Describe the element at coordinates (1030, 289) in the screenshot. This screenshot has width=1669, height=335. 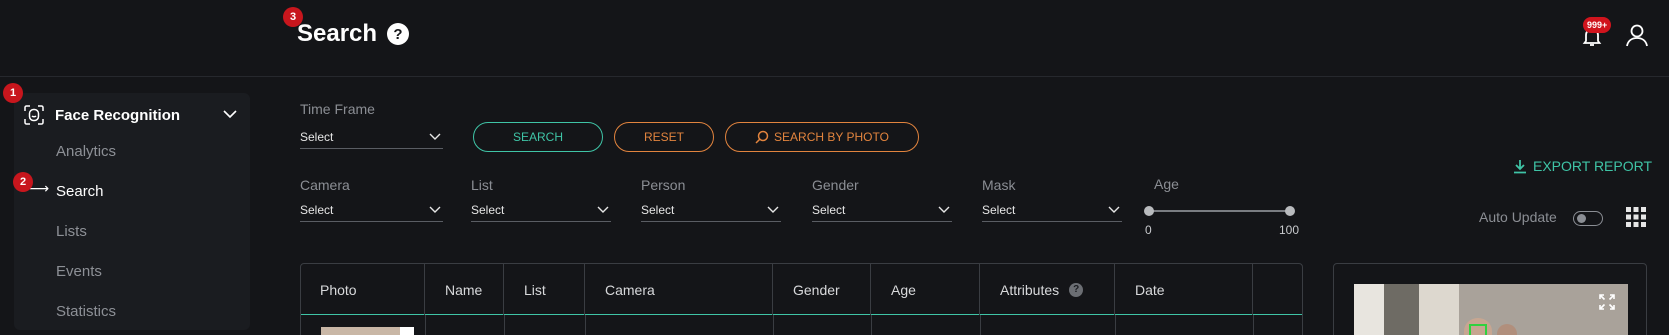
I see `attributes-header-label: Attributes` at that location.